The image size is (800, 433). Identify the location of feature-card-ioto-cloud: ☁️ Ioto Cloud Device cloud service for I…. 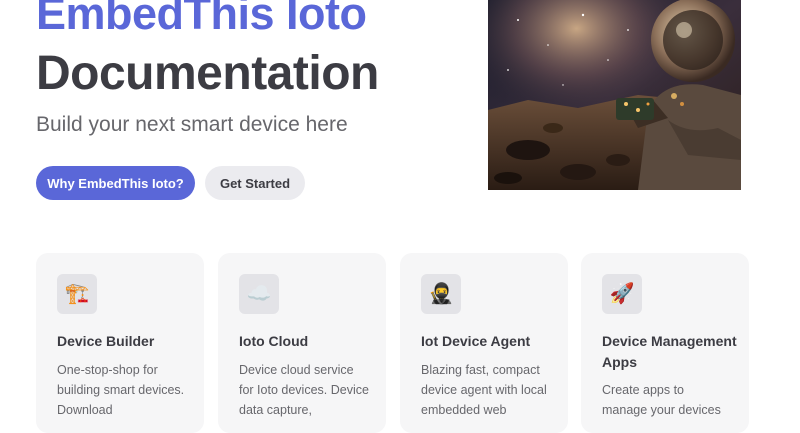
(302, 343).